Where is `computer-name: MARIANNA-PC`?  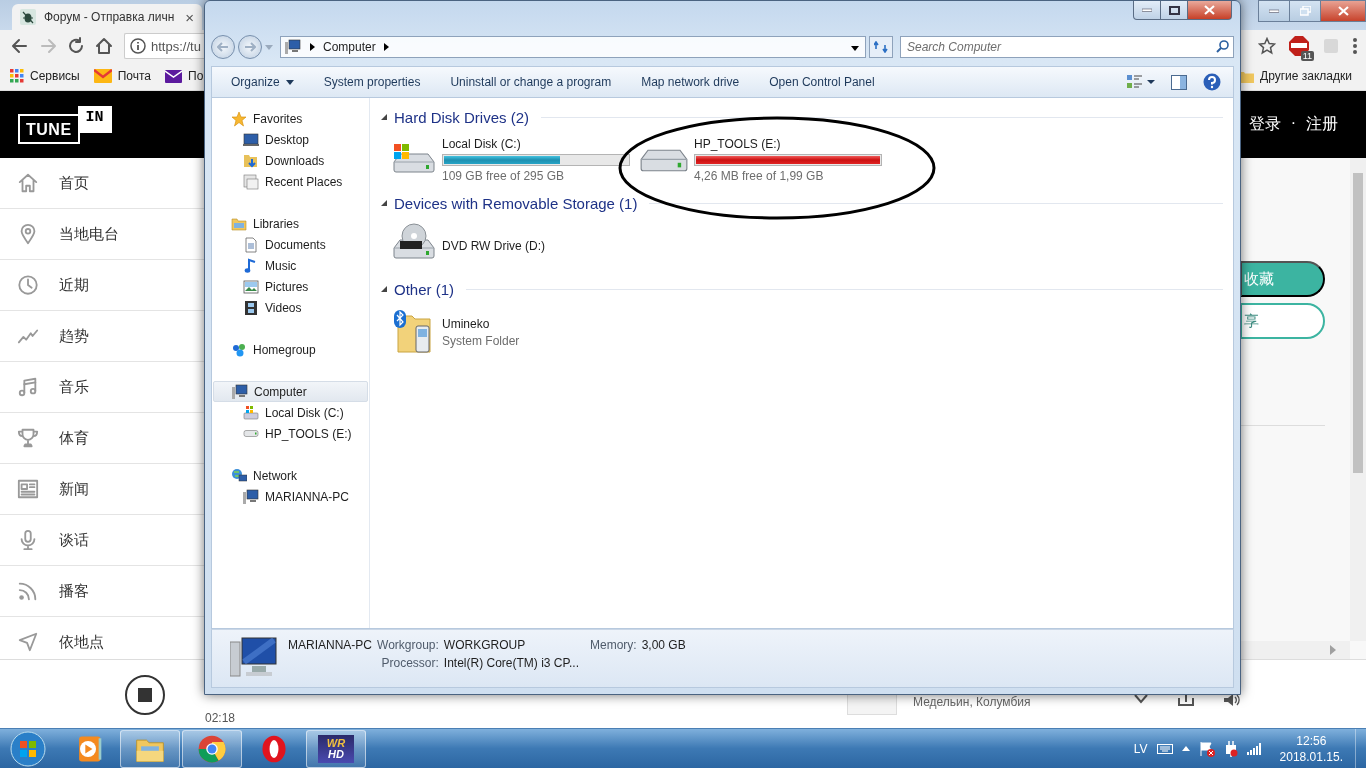 computer-name: MARIANNA-PC is located at coordinates (330, 645).